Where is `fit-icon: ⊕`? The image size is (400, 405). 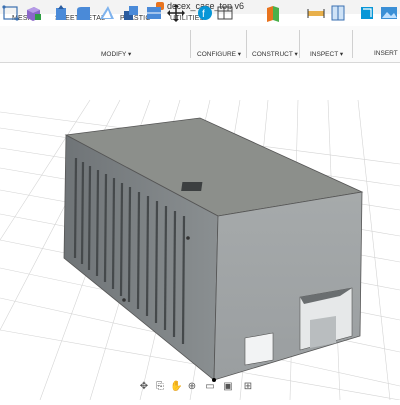
fit-icon: ⊕ is located at coordinates (192, 387).